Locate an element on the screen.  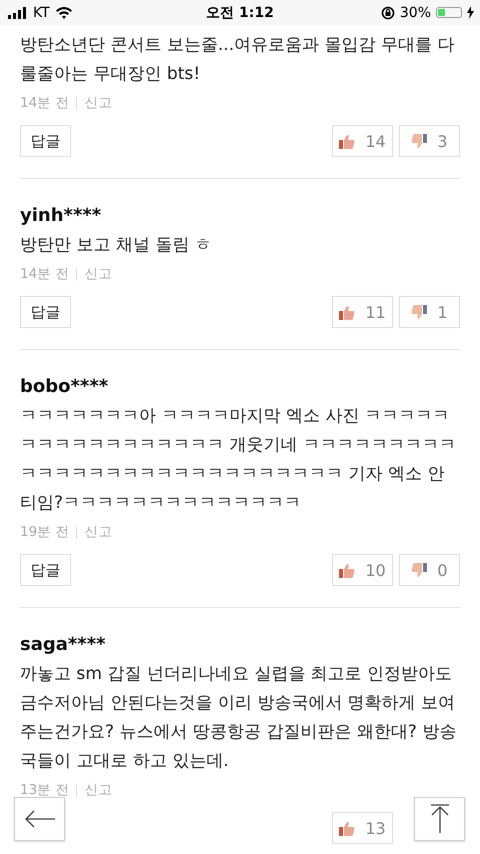
comment-text: 방탄만 보고 채널 돌림 ㅎ is located at coordinates (116, 245).